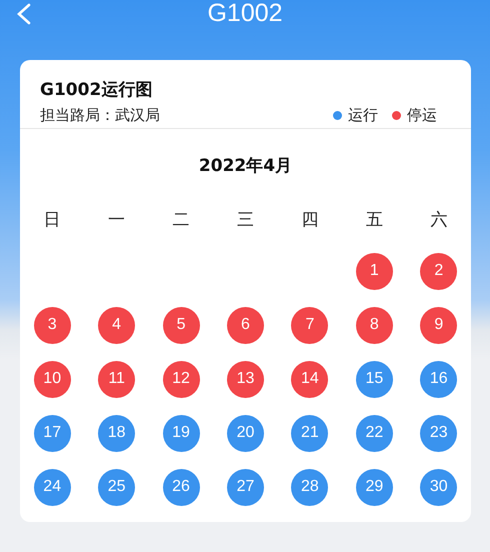 The height and width of the screenshot is (552, 490). What do you see at coordinates (52, 325) in the screenshot?
I see `calendar-day: 3` at bounding box center [52, 325].